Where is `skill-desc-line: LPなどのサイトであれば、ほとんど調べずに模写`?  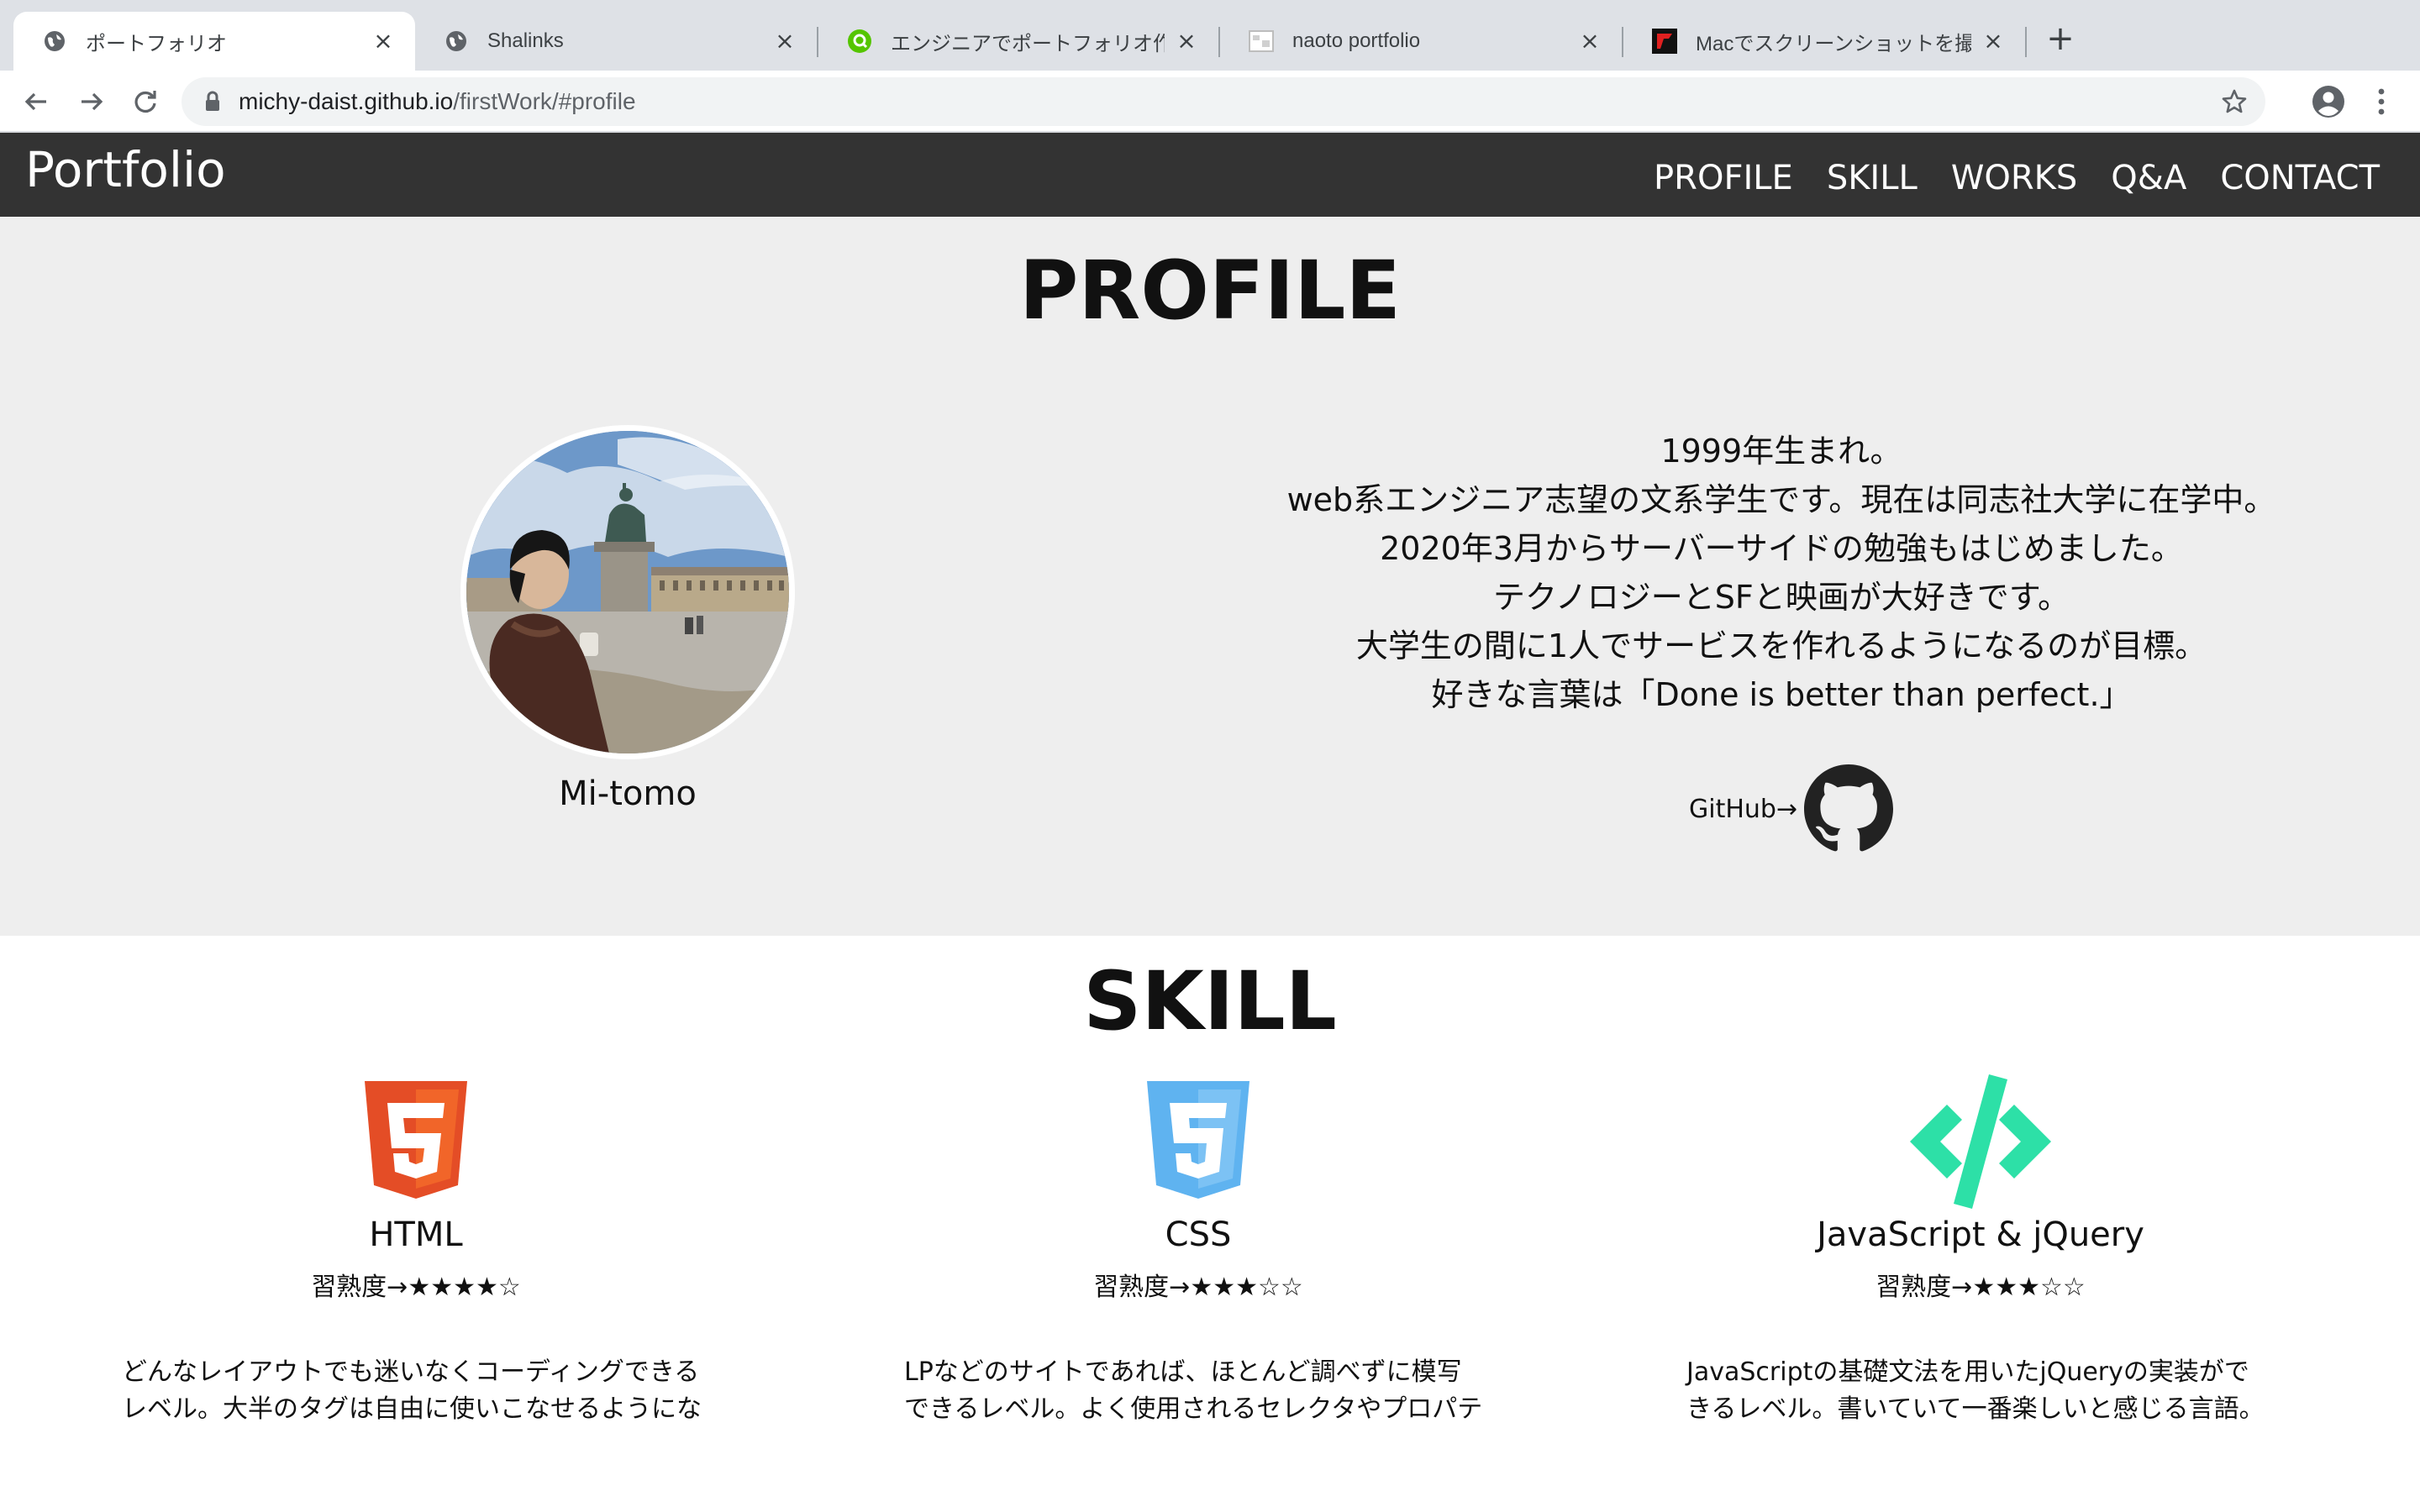
skill-desc-line: LPなどのサイトであれば、ほとんど調べずに模写 is located at coordinates (1183, 1372).